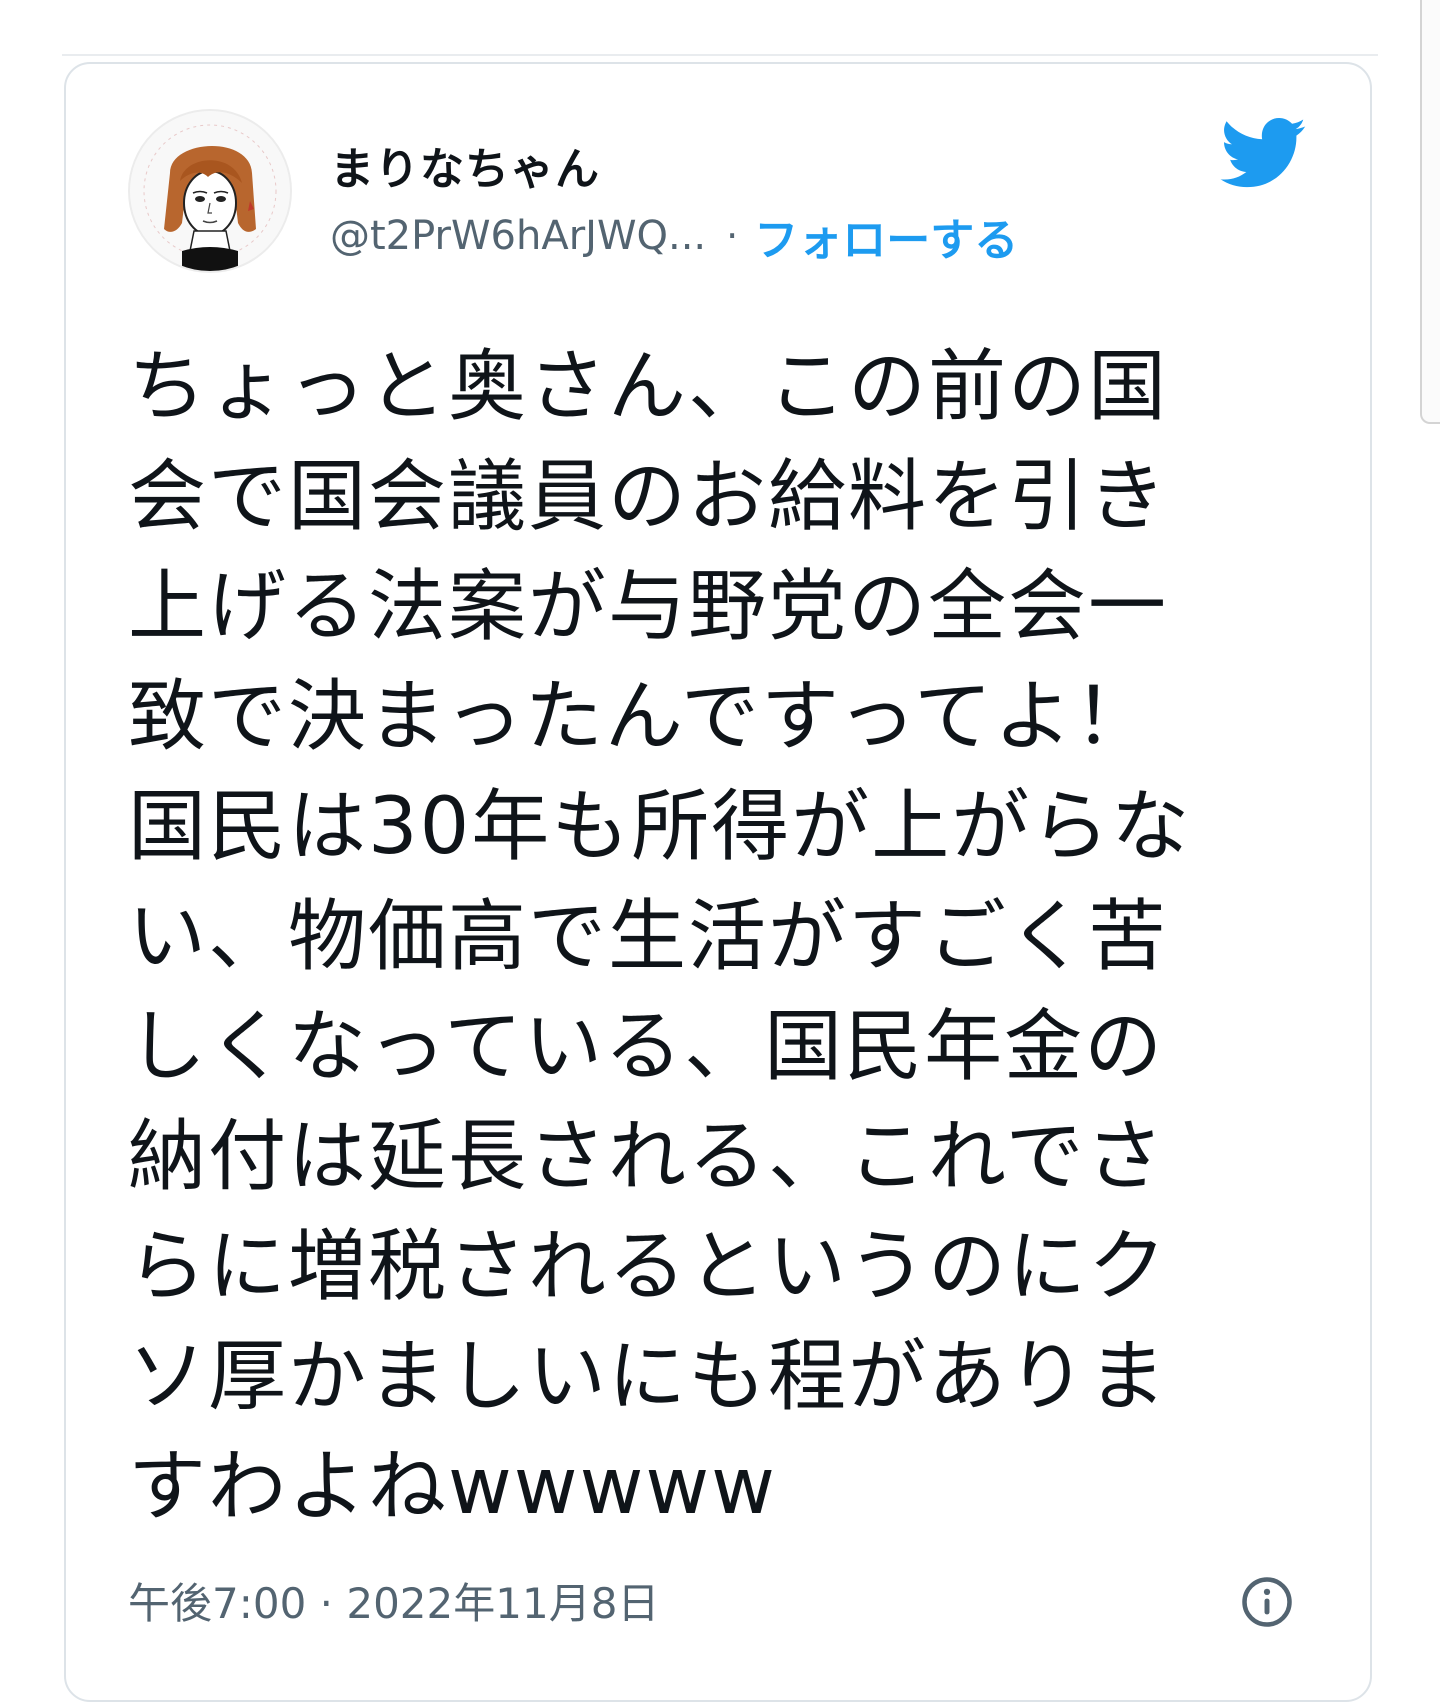 Image resolution: width=1440 pixels, height=1702 pixels. What do you see at coordinates (452, 1487) in the screenshot?
I see `tweet-text-line: すわよねwwwww` at bounding box center [452, 1487].